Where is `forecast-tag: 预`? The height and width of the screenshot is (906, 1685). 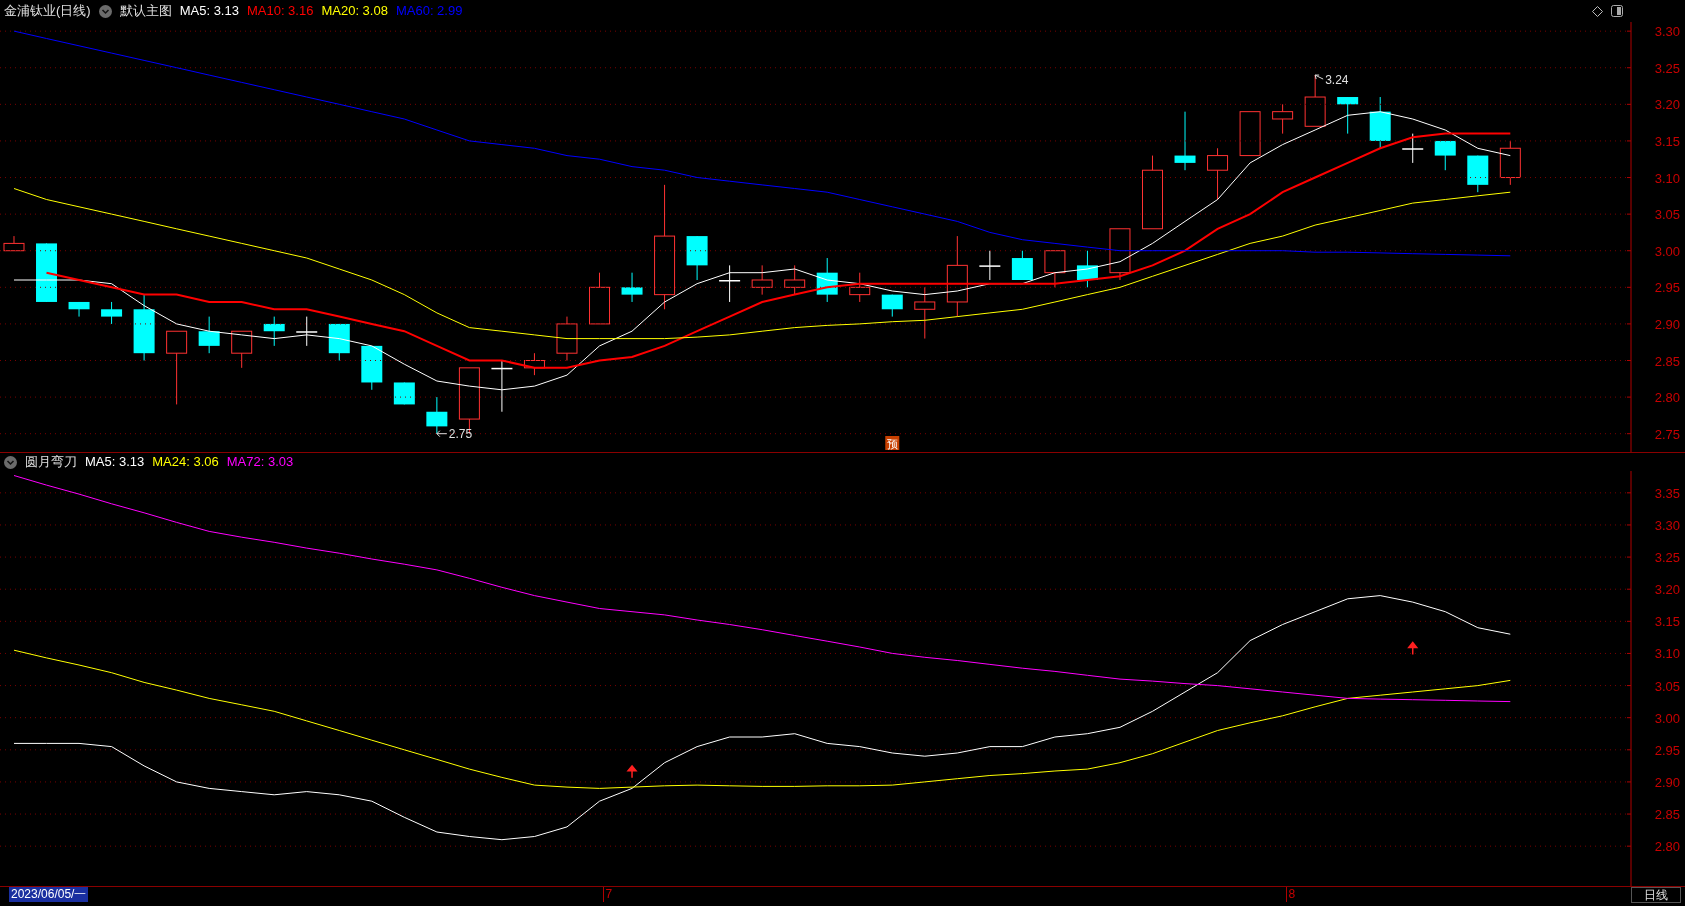
forecast-tag: 预 is located at coordinates (892, 443).